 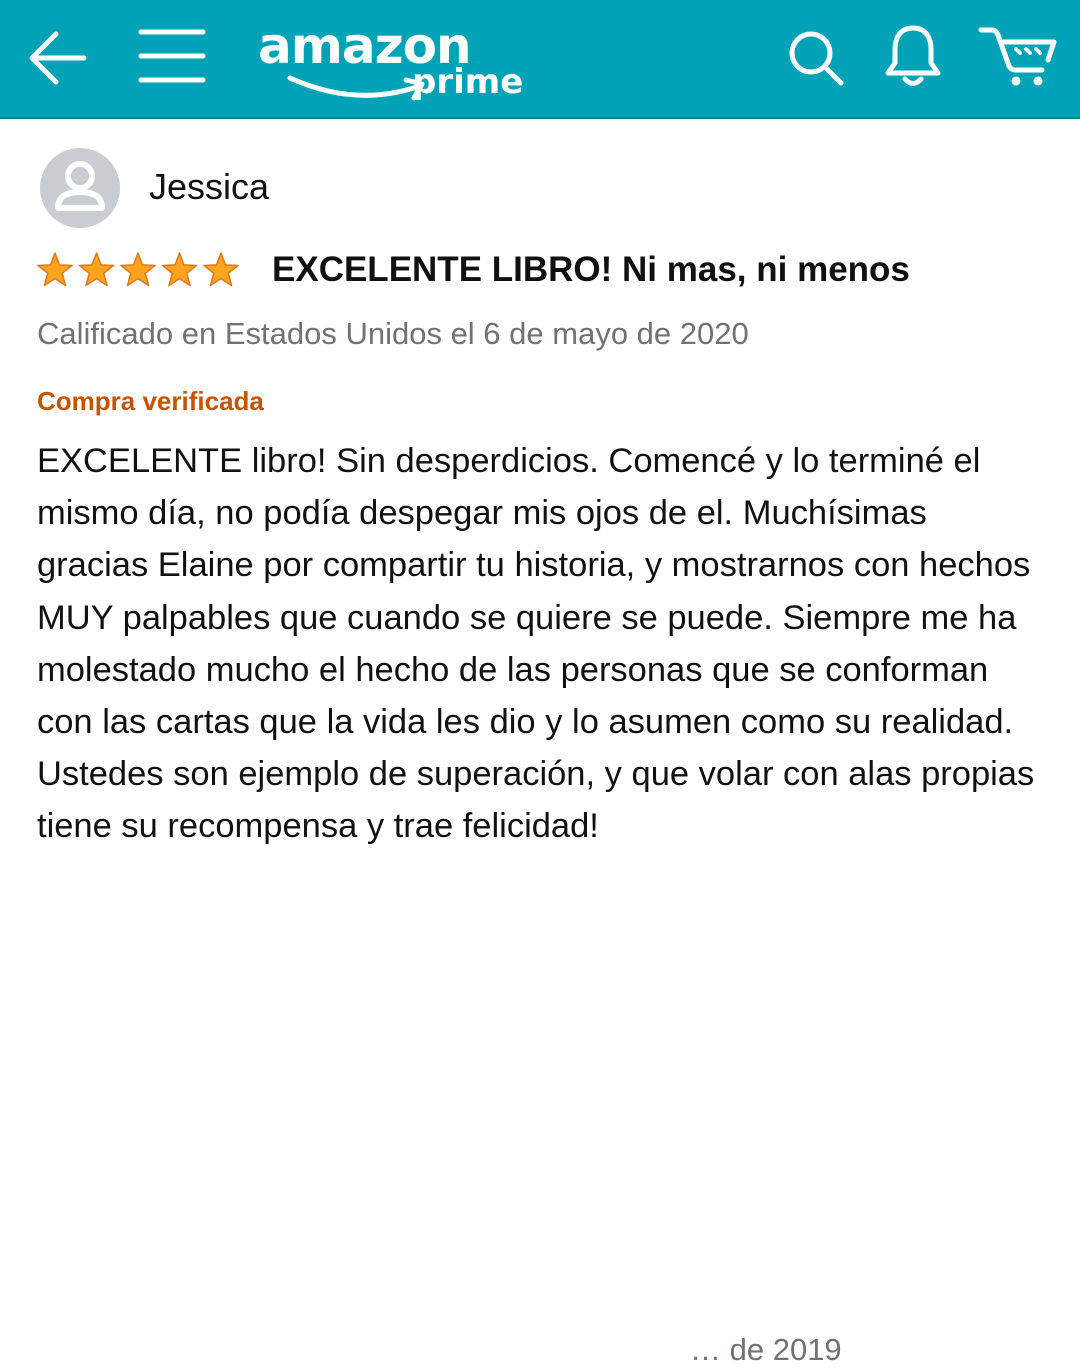 I want to click on cart-icon, so click(x=1017, y=56).